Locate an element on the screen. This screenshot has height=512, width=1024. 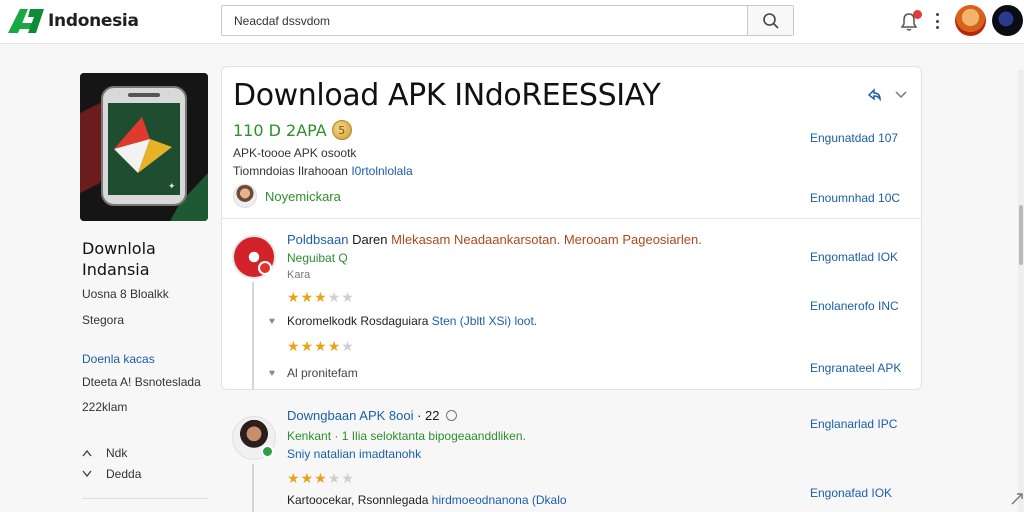
scrollbar-thumb is located at coordinates (1021, 235).